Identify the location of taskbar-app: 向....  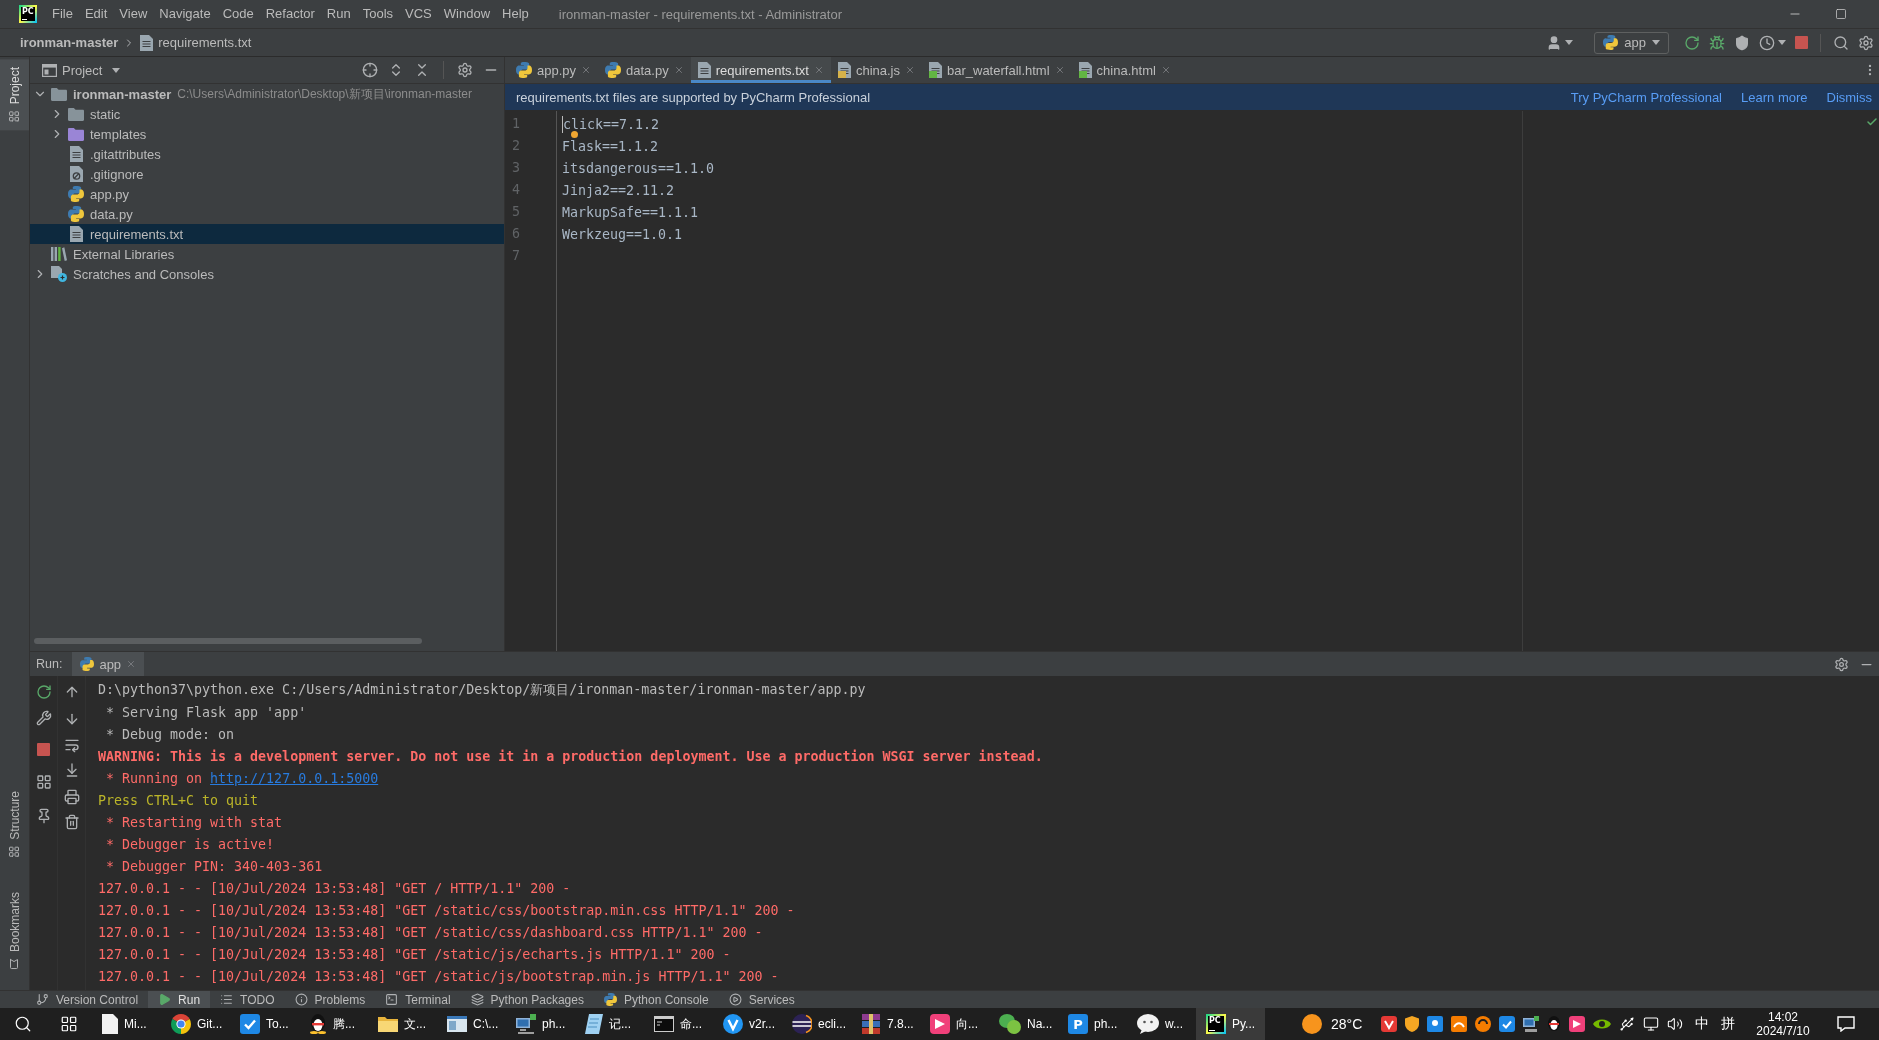
(954, 1024).